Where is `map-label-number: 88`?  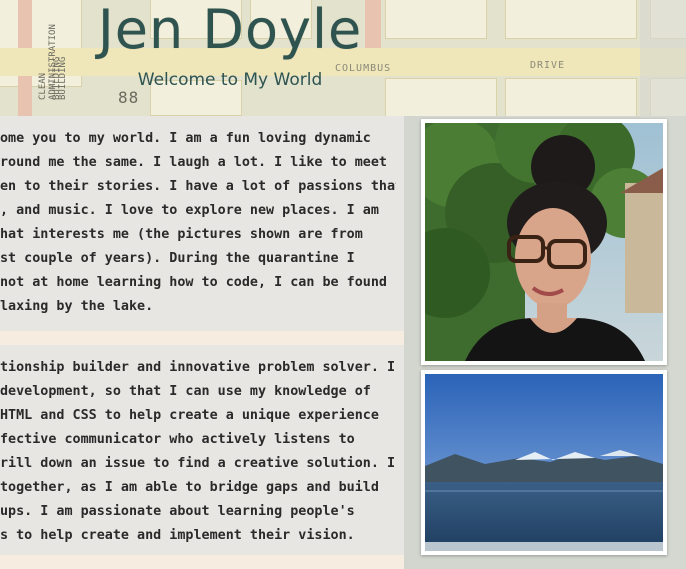 map-label-number: 88 is located at coordinates (129, 97).